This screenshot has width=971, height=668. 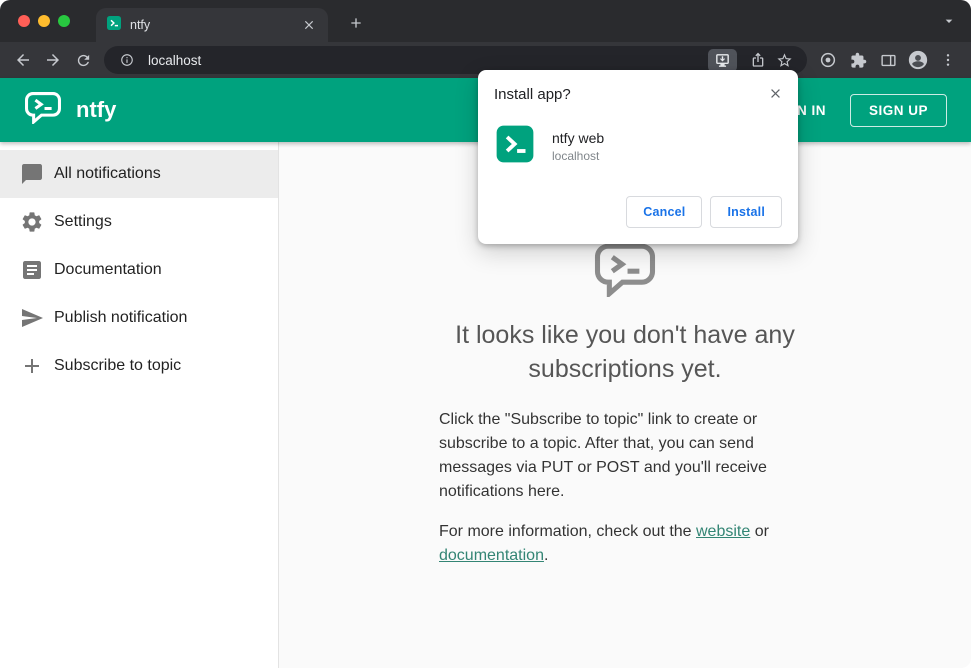 What do you see at coordinates (491, 555) in the screenshot?
I see `documentation-link: documentation` at bounding box center [491, 555].